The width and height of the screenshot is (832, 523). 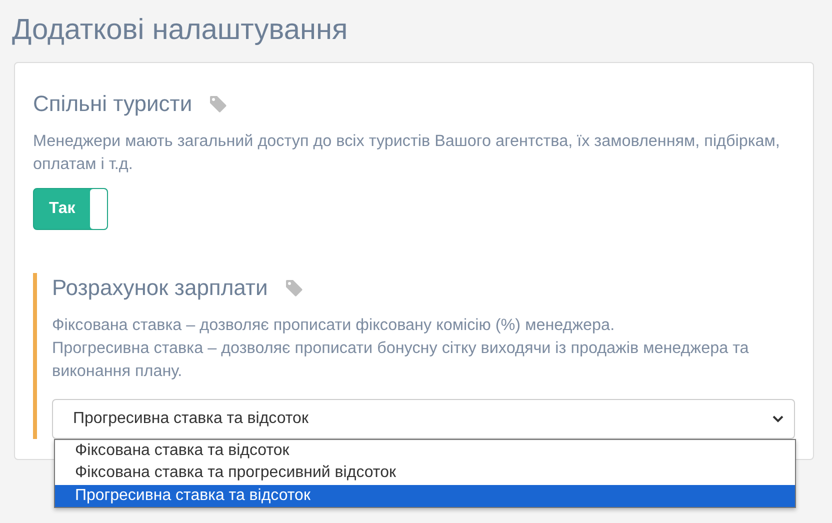 I want to click on dropdown-option: Фіксована ставка та відсоток, so click(x=425, y=451).